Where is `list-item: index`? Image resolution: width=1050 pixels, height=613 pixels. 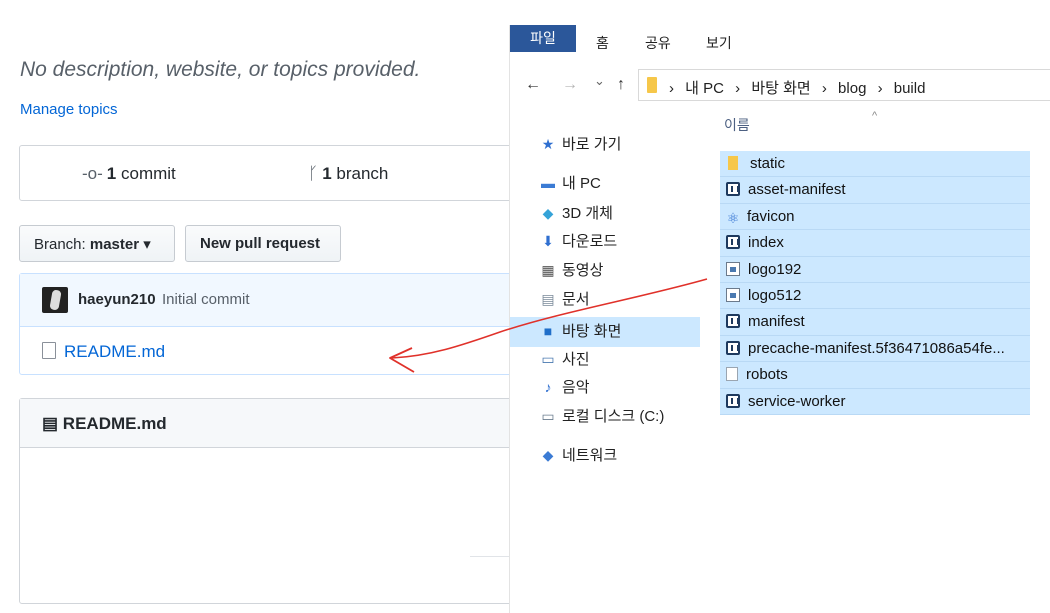
list-item: index is located at coordinates (875, 243).